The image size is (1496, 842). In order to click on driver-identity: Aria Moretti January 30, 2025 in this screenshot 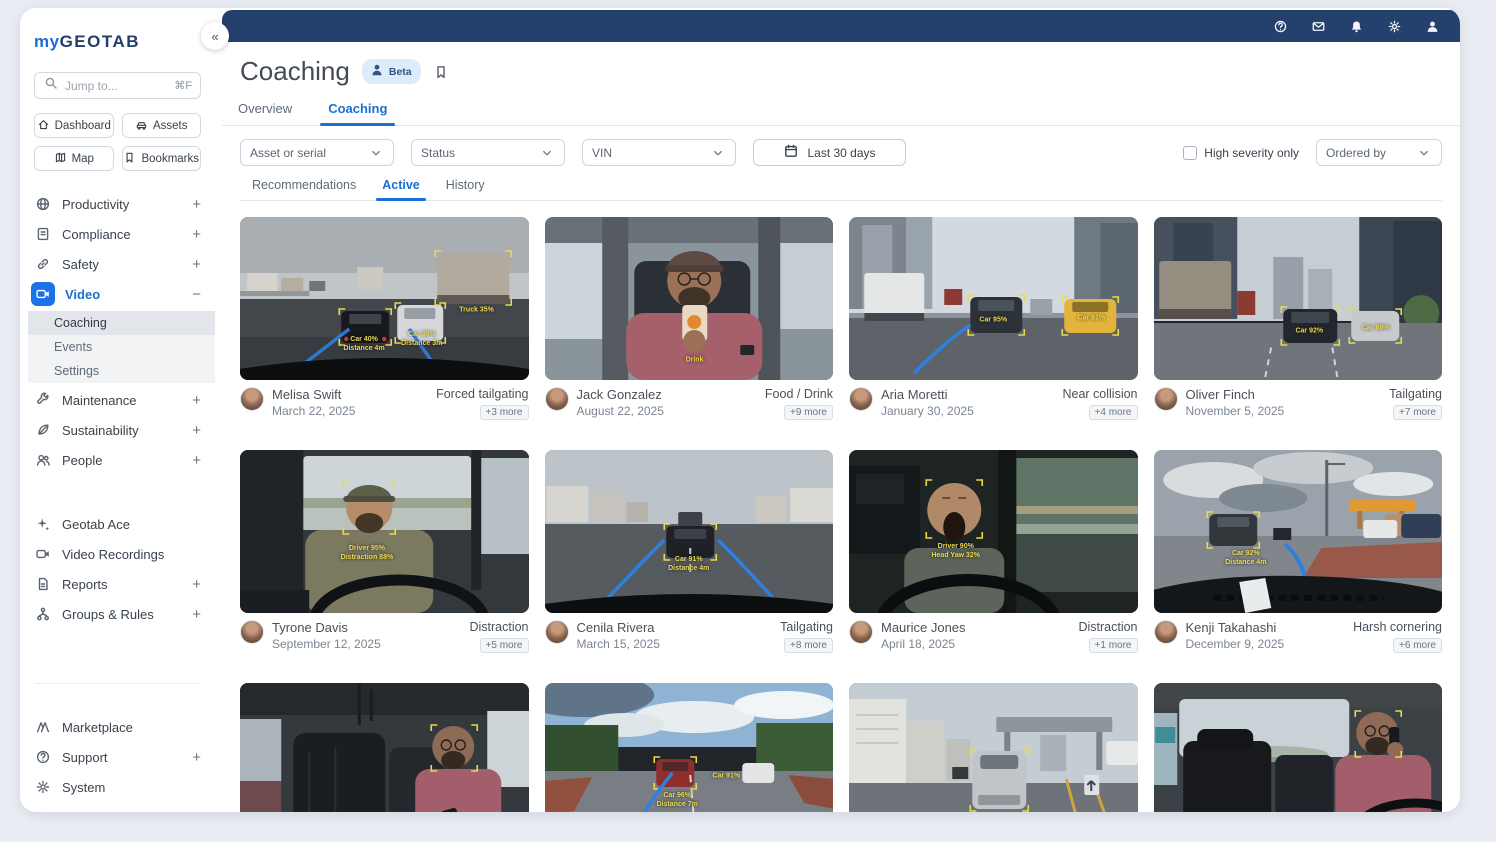, I will do `click(955, 402)`.